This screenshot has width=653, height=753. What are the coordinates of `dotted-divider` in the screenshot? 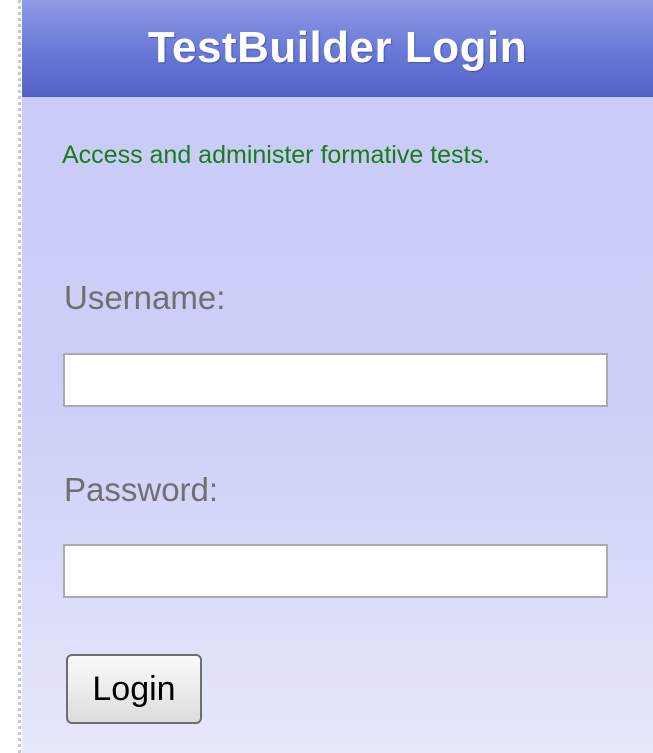 It's located at (19, 376).